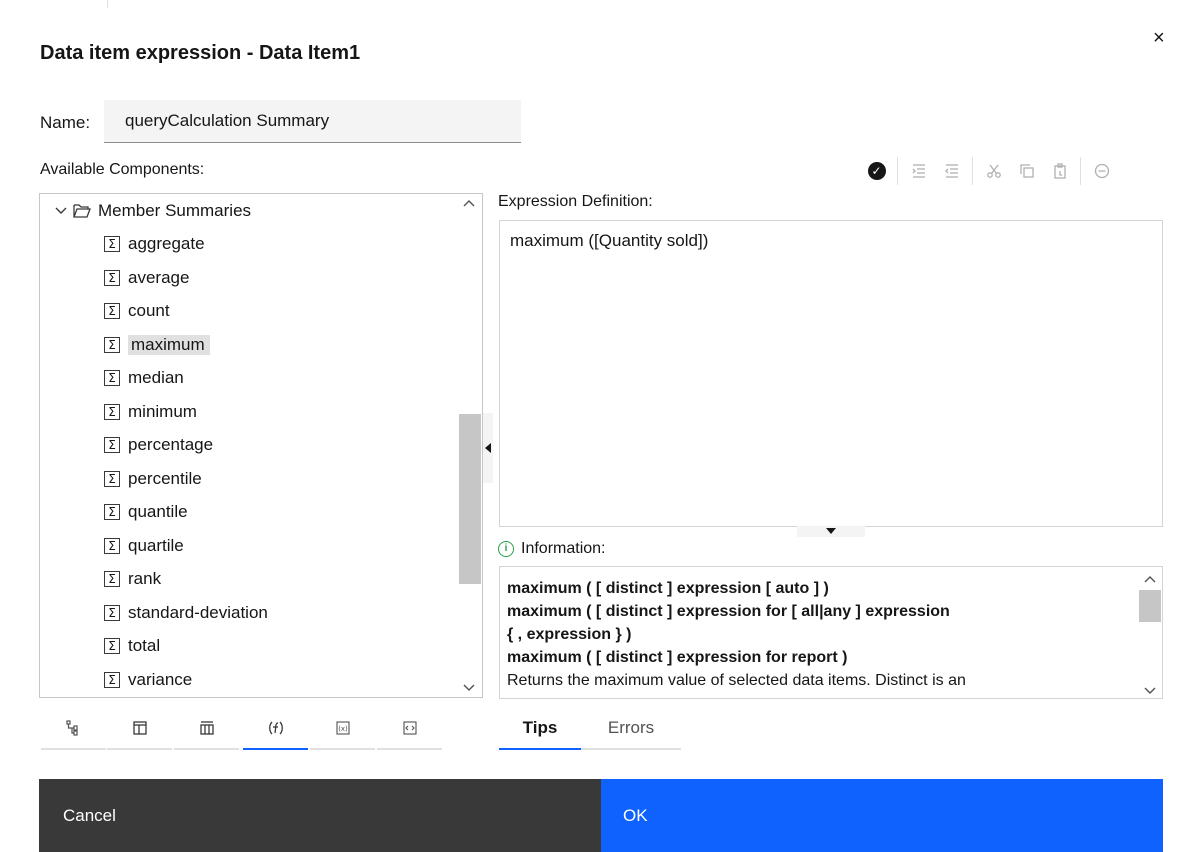  What do you see at coordinates (918, 171) in the screenshot?
I see `indent-icon` at bounding box center [918, 171].